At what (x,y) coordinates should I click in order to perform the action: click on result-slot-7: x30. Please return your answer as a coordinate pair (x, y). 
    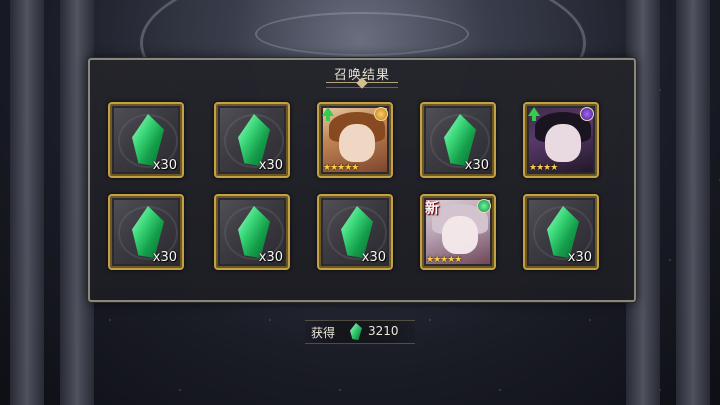
    Looking at the image, I should click on (252, 232).